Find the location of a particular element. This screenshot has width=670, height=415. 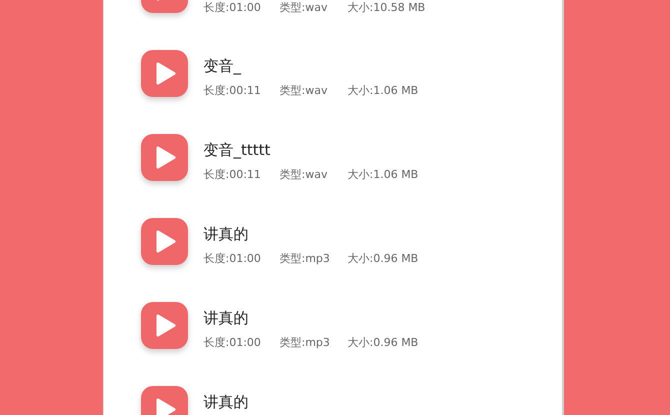

size-text: 大小:10.58 MB is located at coordinates (387, 8).